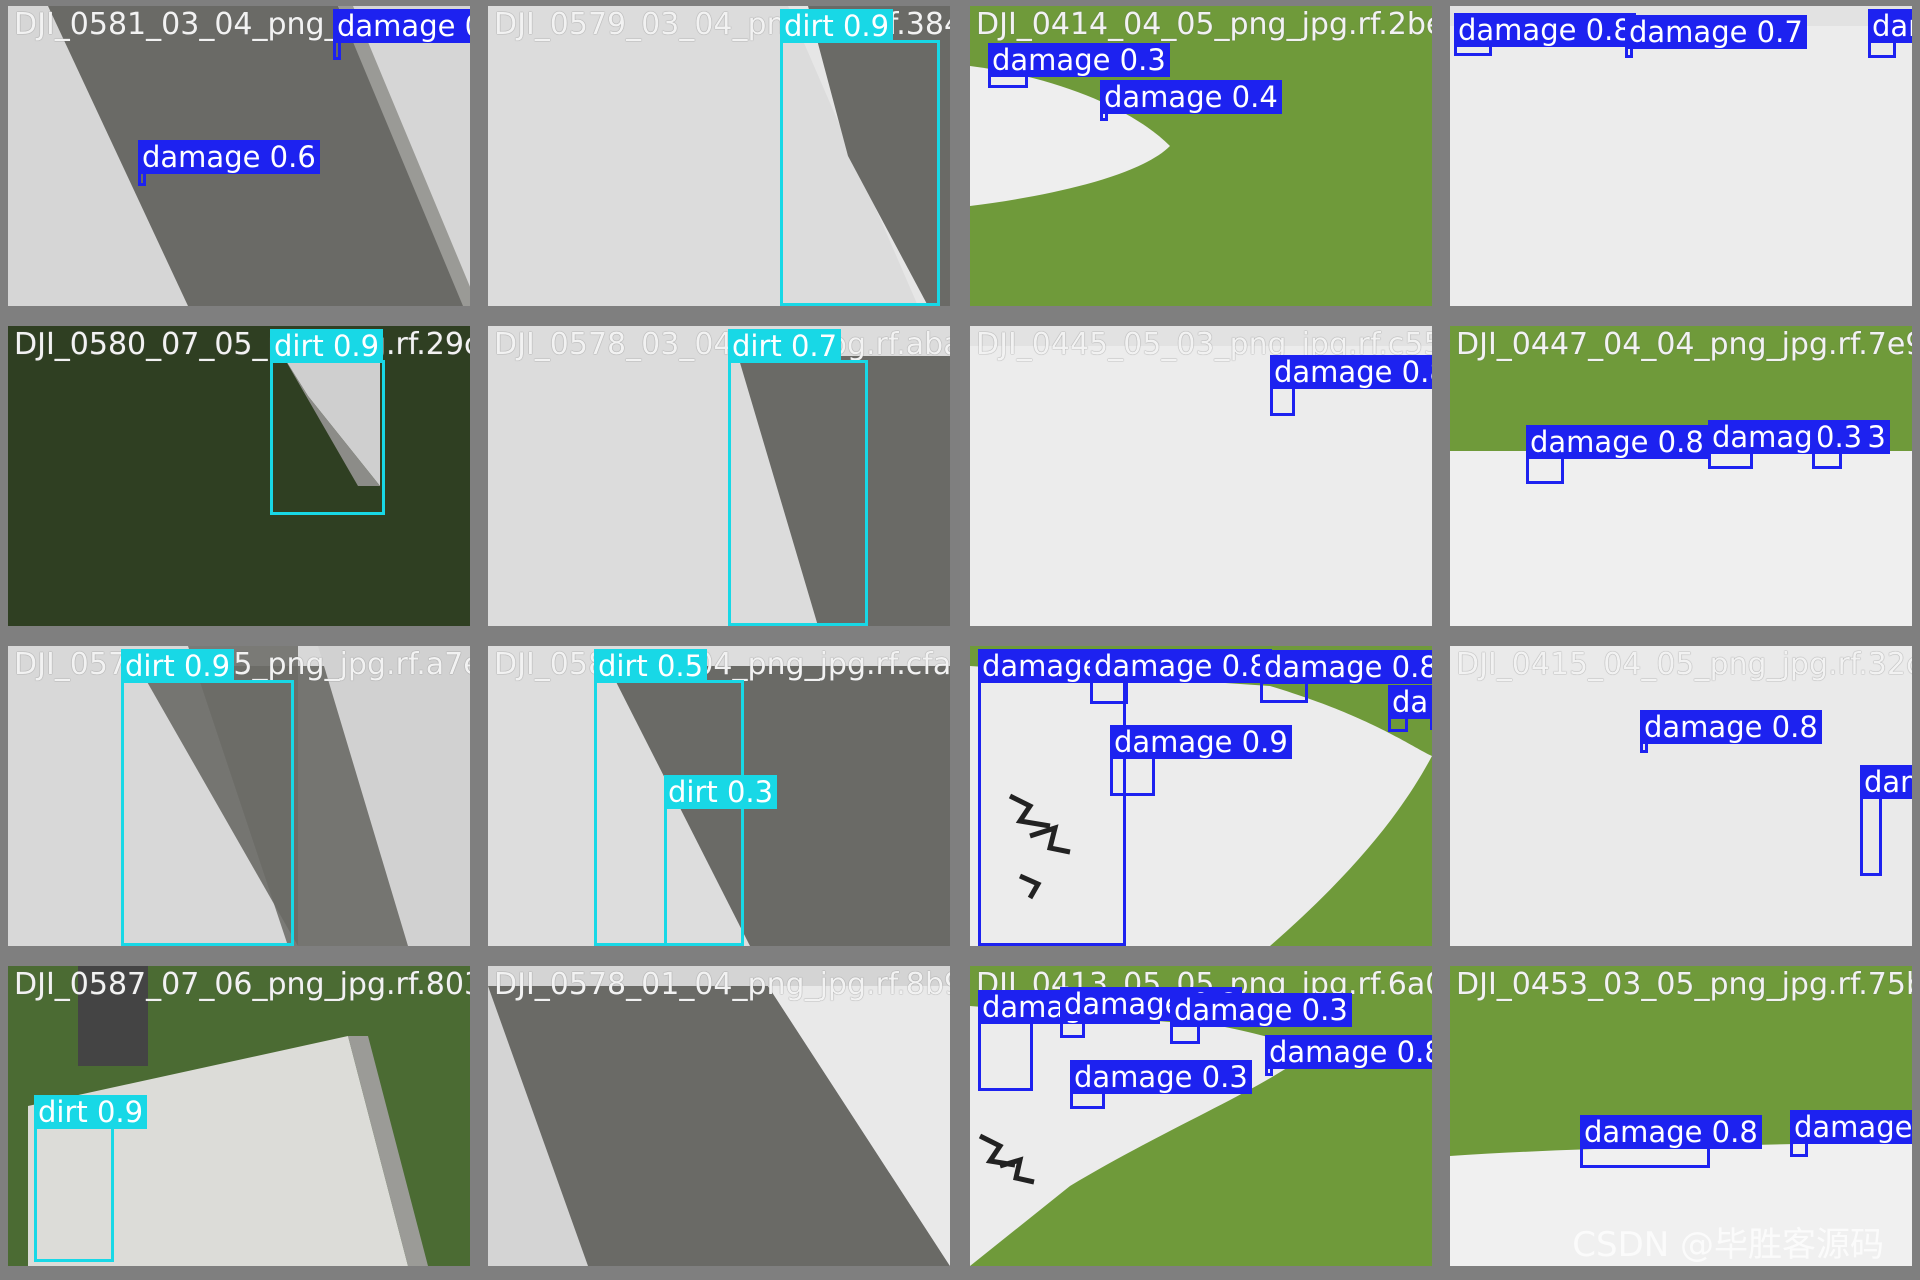  I want to click on tile-image: DJI_0578_03_04_png_jpg.rf.aba dirt 0.7, so click(719, 476).